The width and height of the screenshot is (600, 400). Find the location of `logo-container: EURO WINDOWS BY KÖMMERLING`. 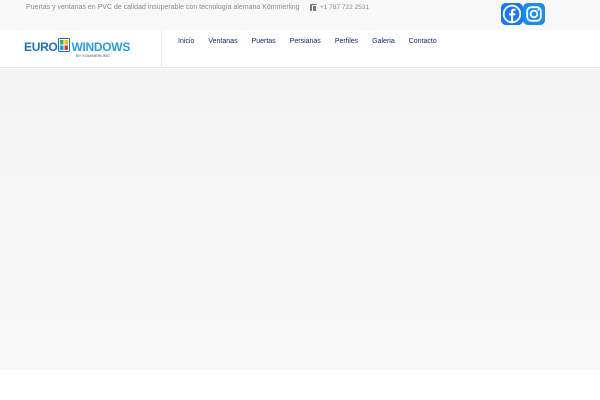

logo-container: EURO WINDOWS BY KÖMMERLING is located at coordinates (81, 49).